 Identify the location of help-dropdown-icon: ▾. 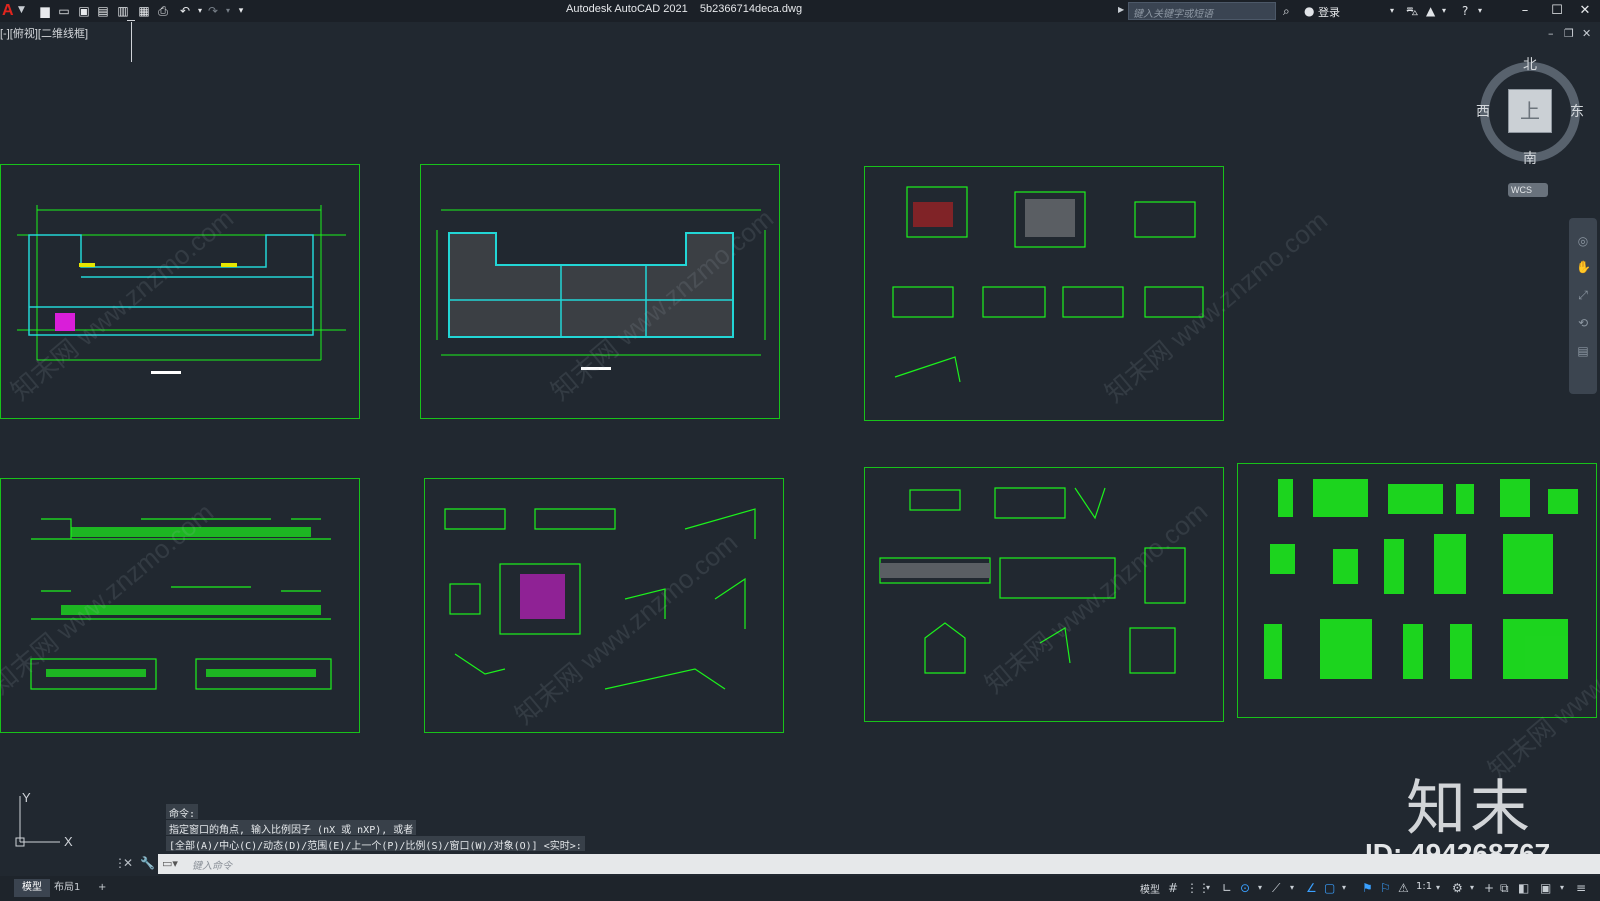
(1480, 11).